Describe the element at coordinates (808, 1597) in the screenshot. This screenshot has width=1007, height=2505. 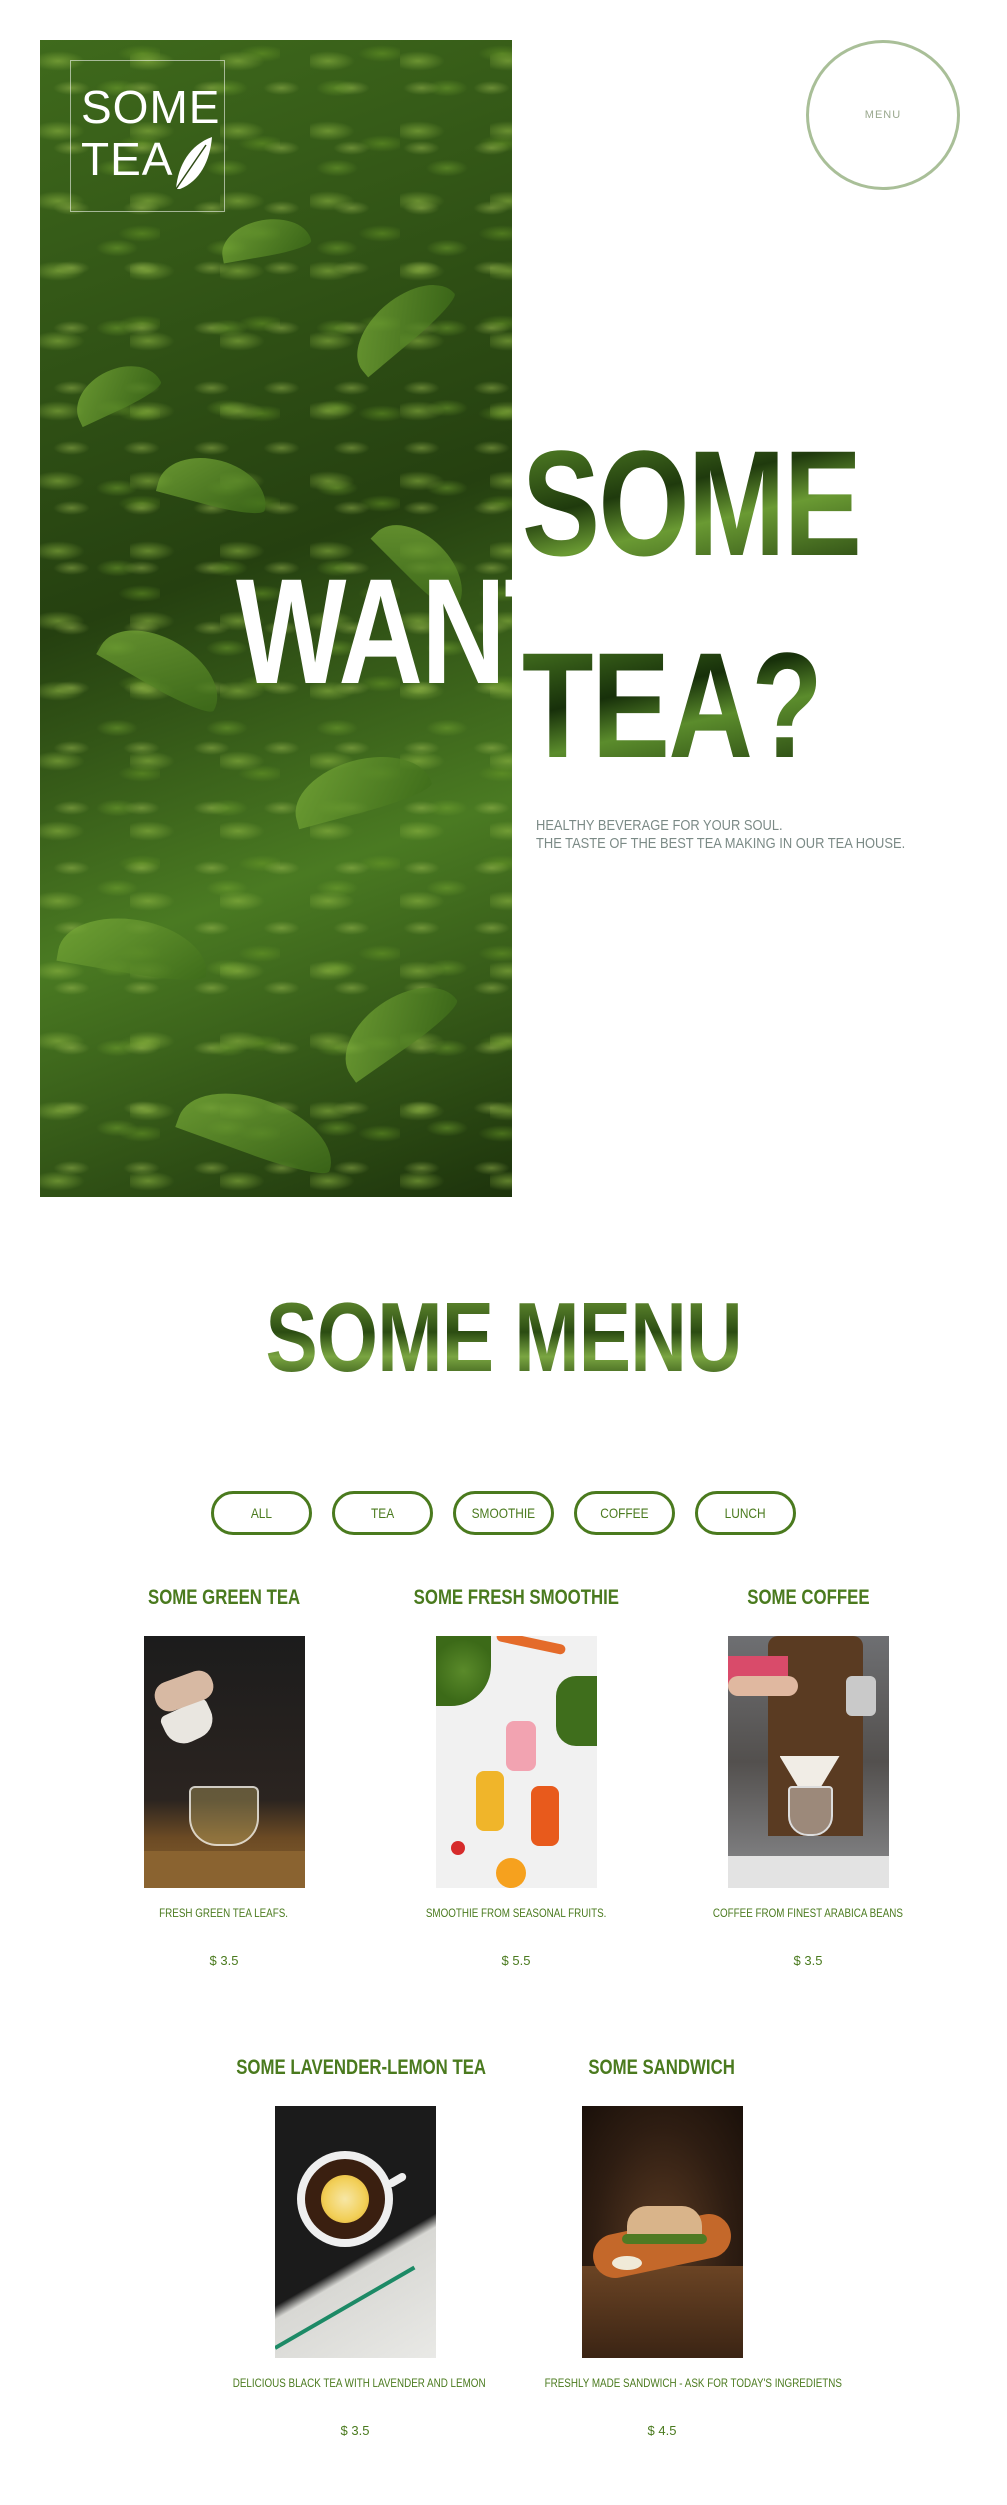
I see `menu-item-title: SOME COFFEE` at that location.